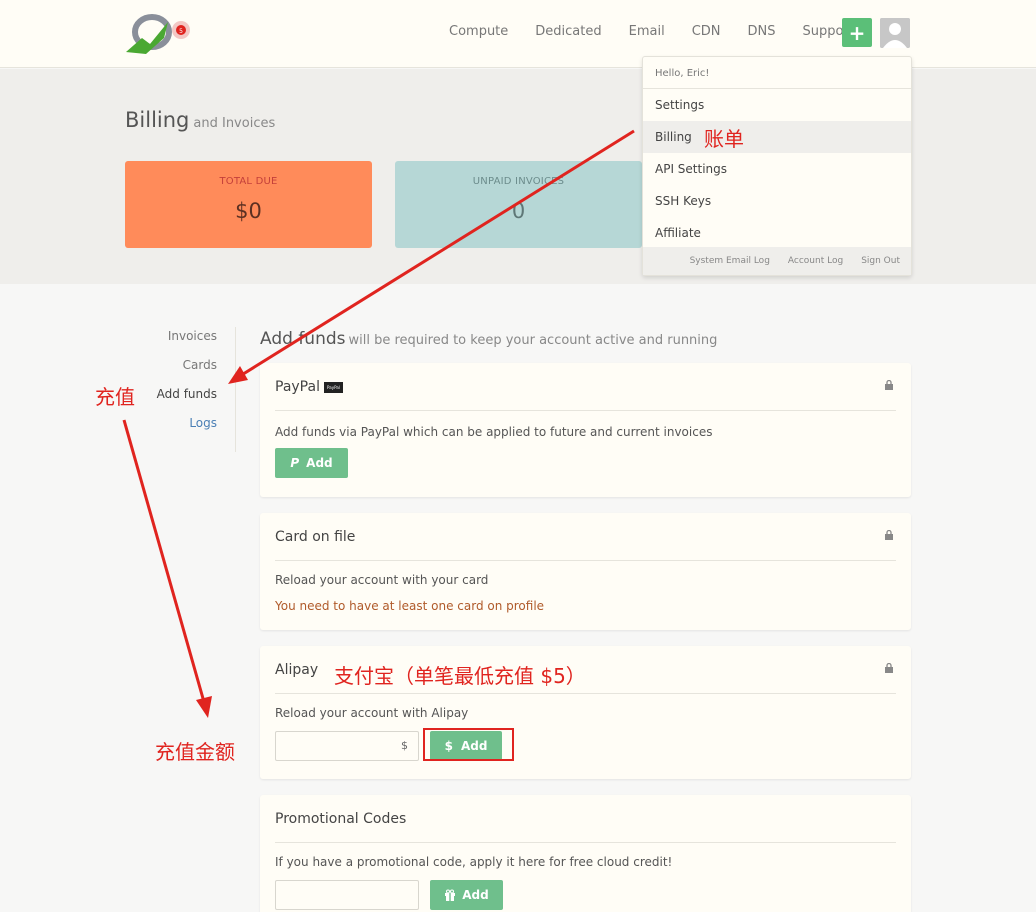 Image resolution: width=1036 pixels, height=912 pixels. What do you see at coordinates (450, 895) in the screenshot?
I see `gift-icon` at bounding box center [450, 895].